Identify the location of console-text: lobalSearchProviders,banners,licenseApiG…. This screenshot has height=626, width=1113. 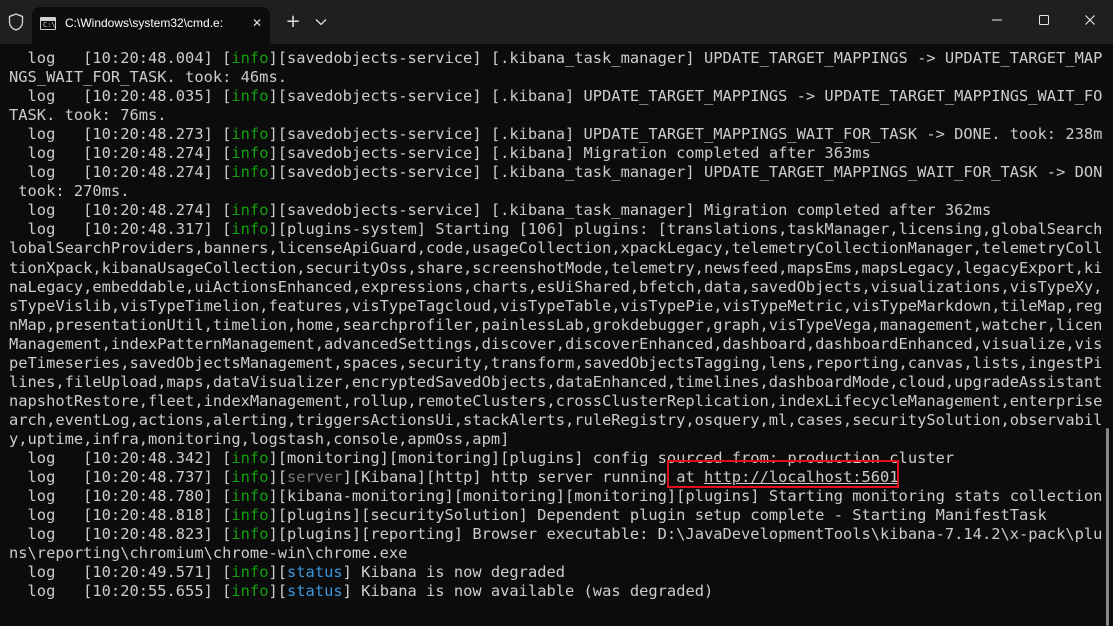
(561, 248).